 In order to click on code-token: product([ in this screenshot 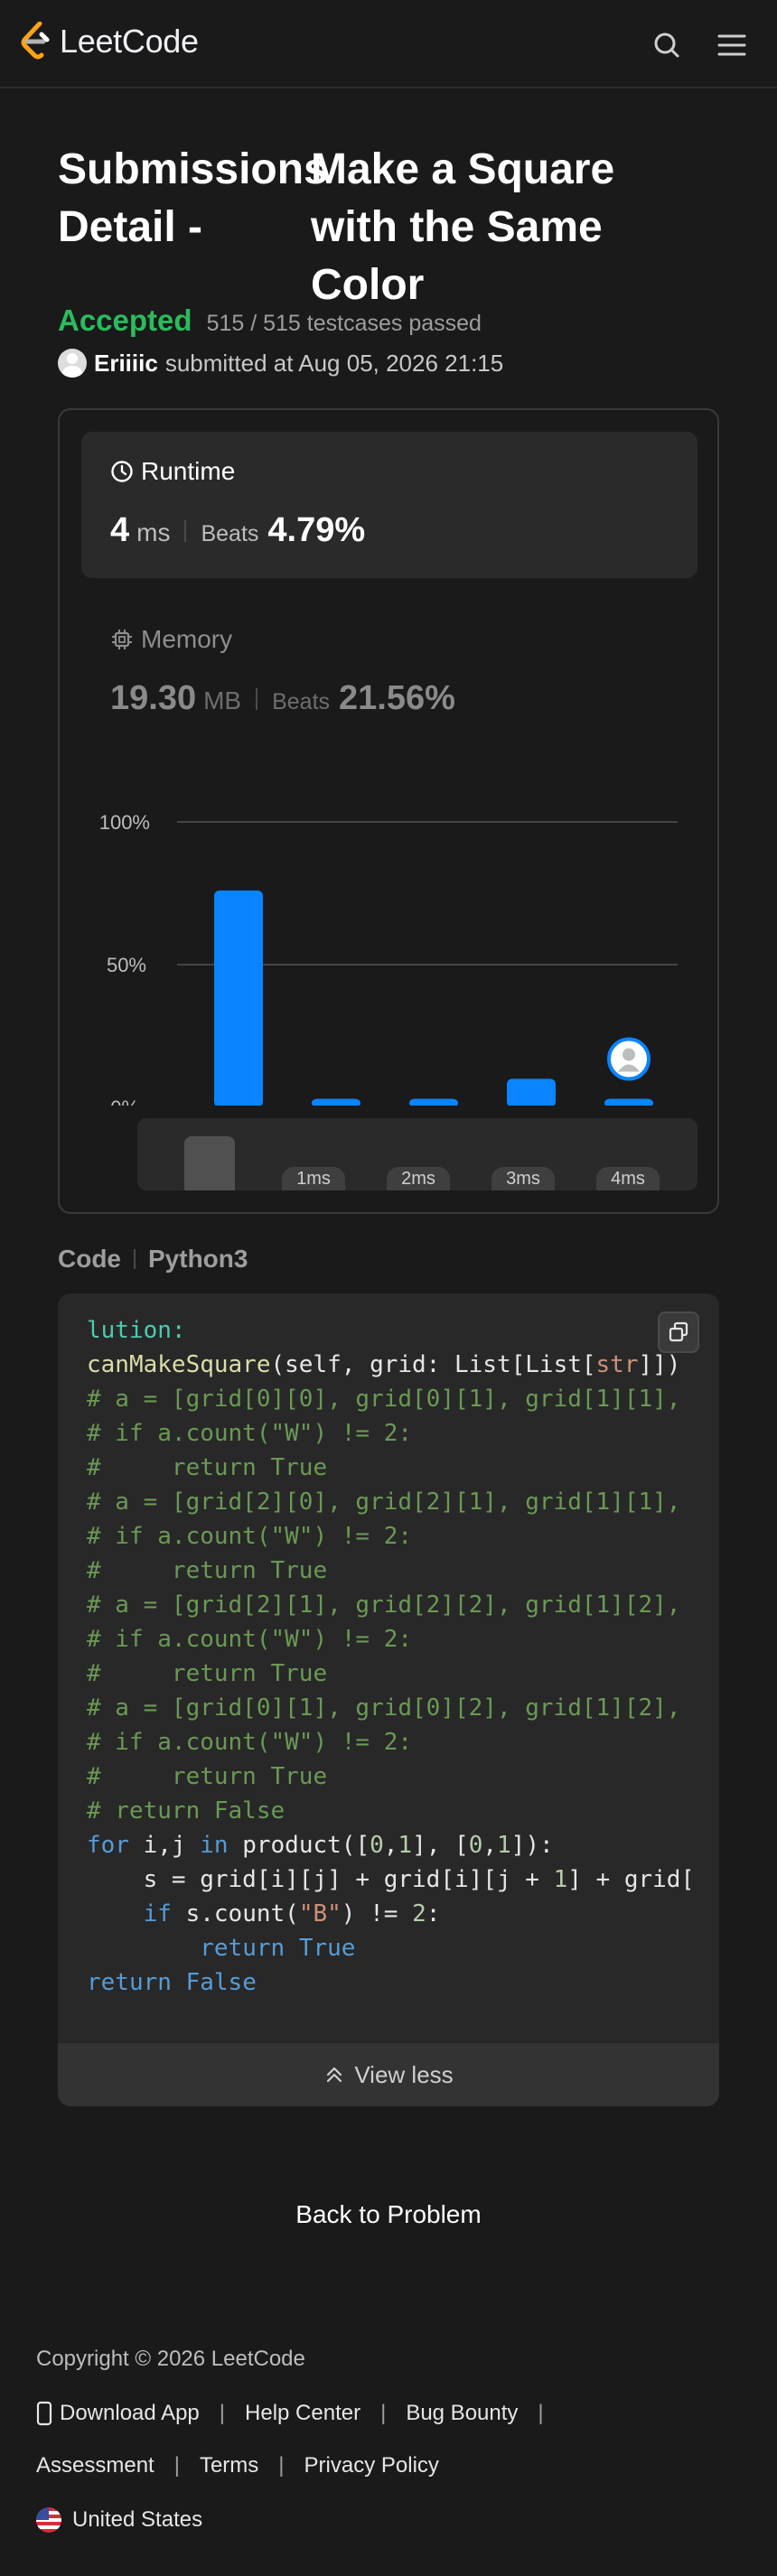, I will do `click(299, 1845)`.